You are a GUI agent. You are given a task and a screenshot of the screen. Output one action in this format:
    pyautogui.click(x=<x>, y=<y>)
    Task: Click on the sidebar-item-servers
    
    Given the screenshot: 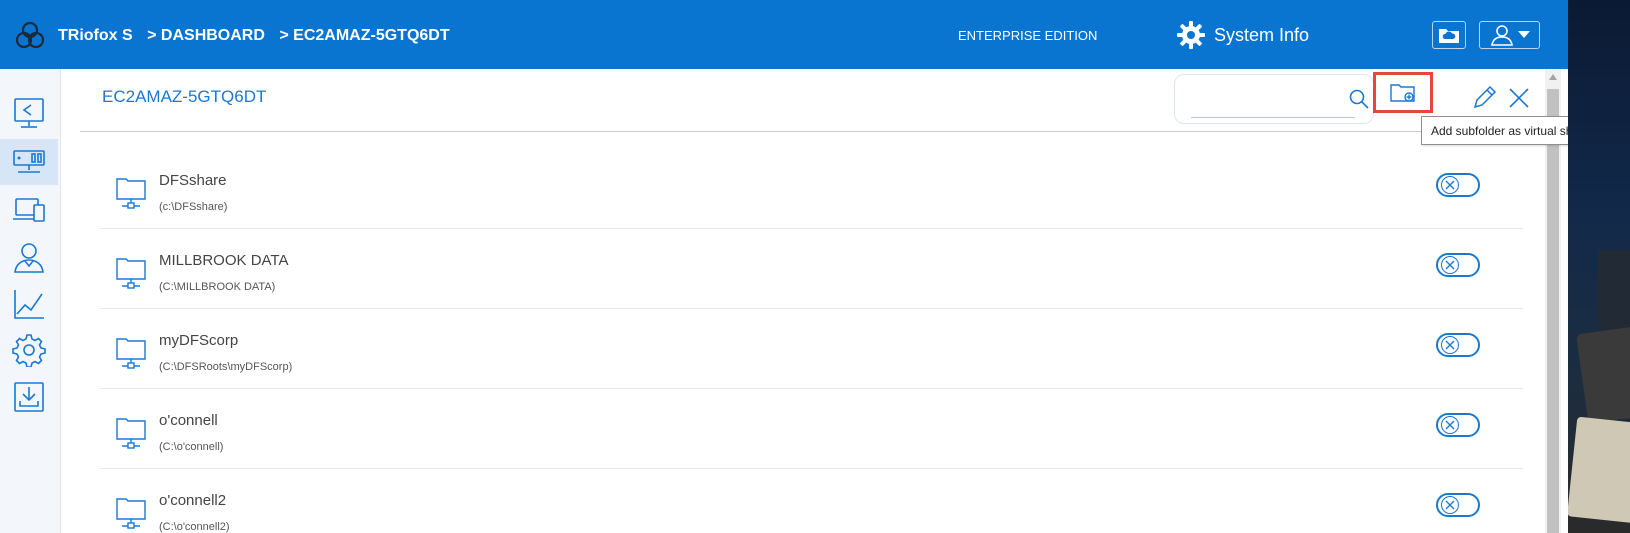 What is the action you would take?
    pyautogui.click(x=29, y=162)
    